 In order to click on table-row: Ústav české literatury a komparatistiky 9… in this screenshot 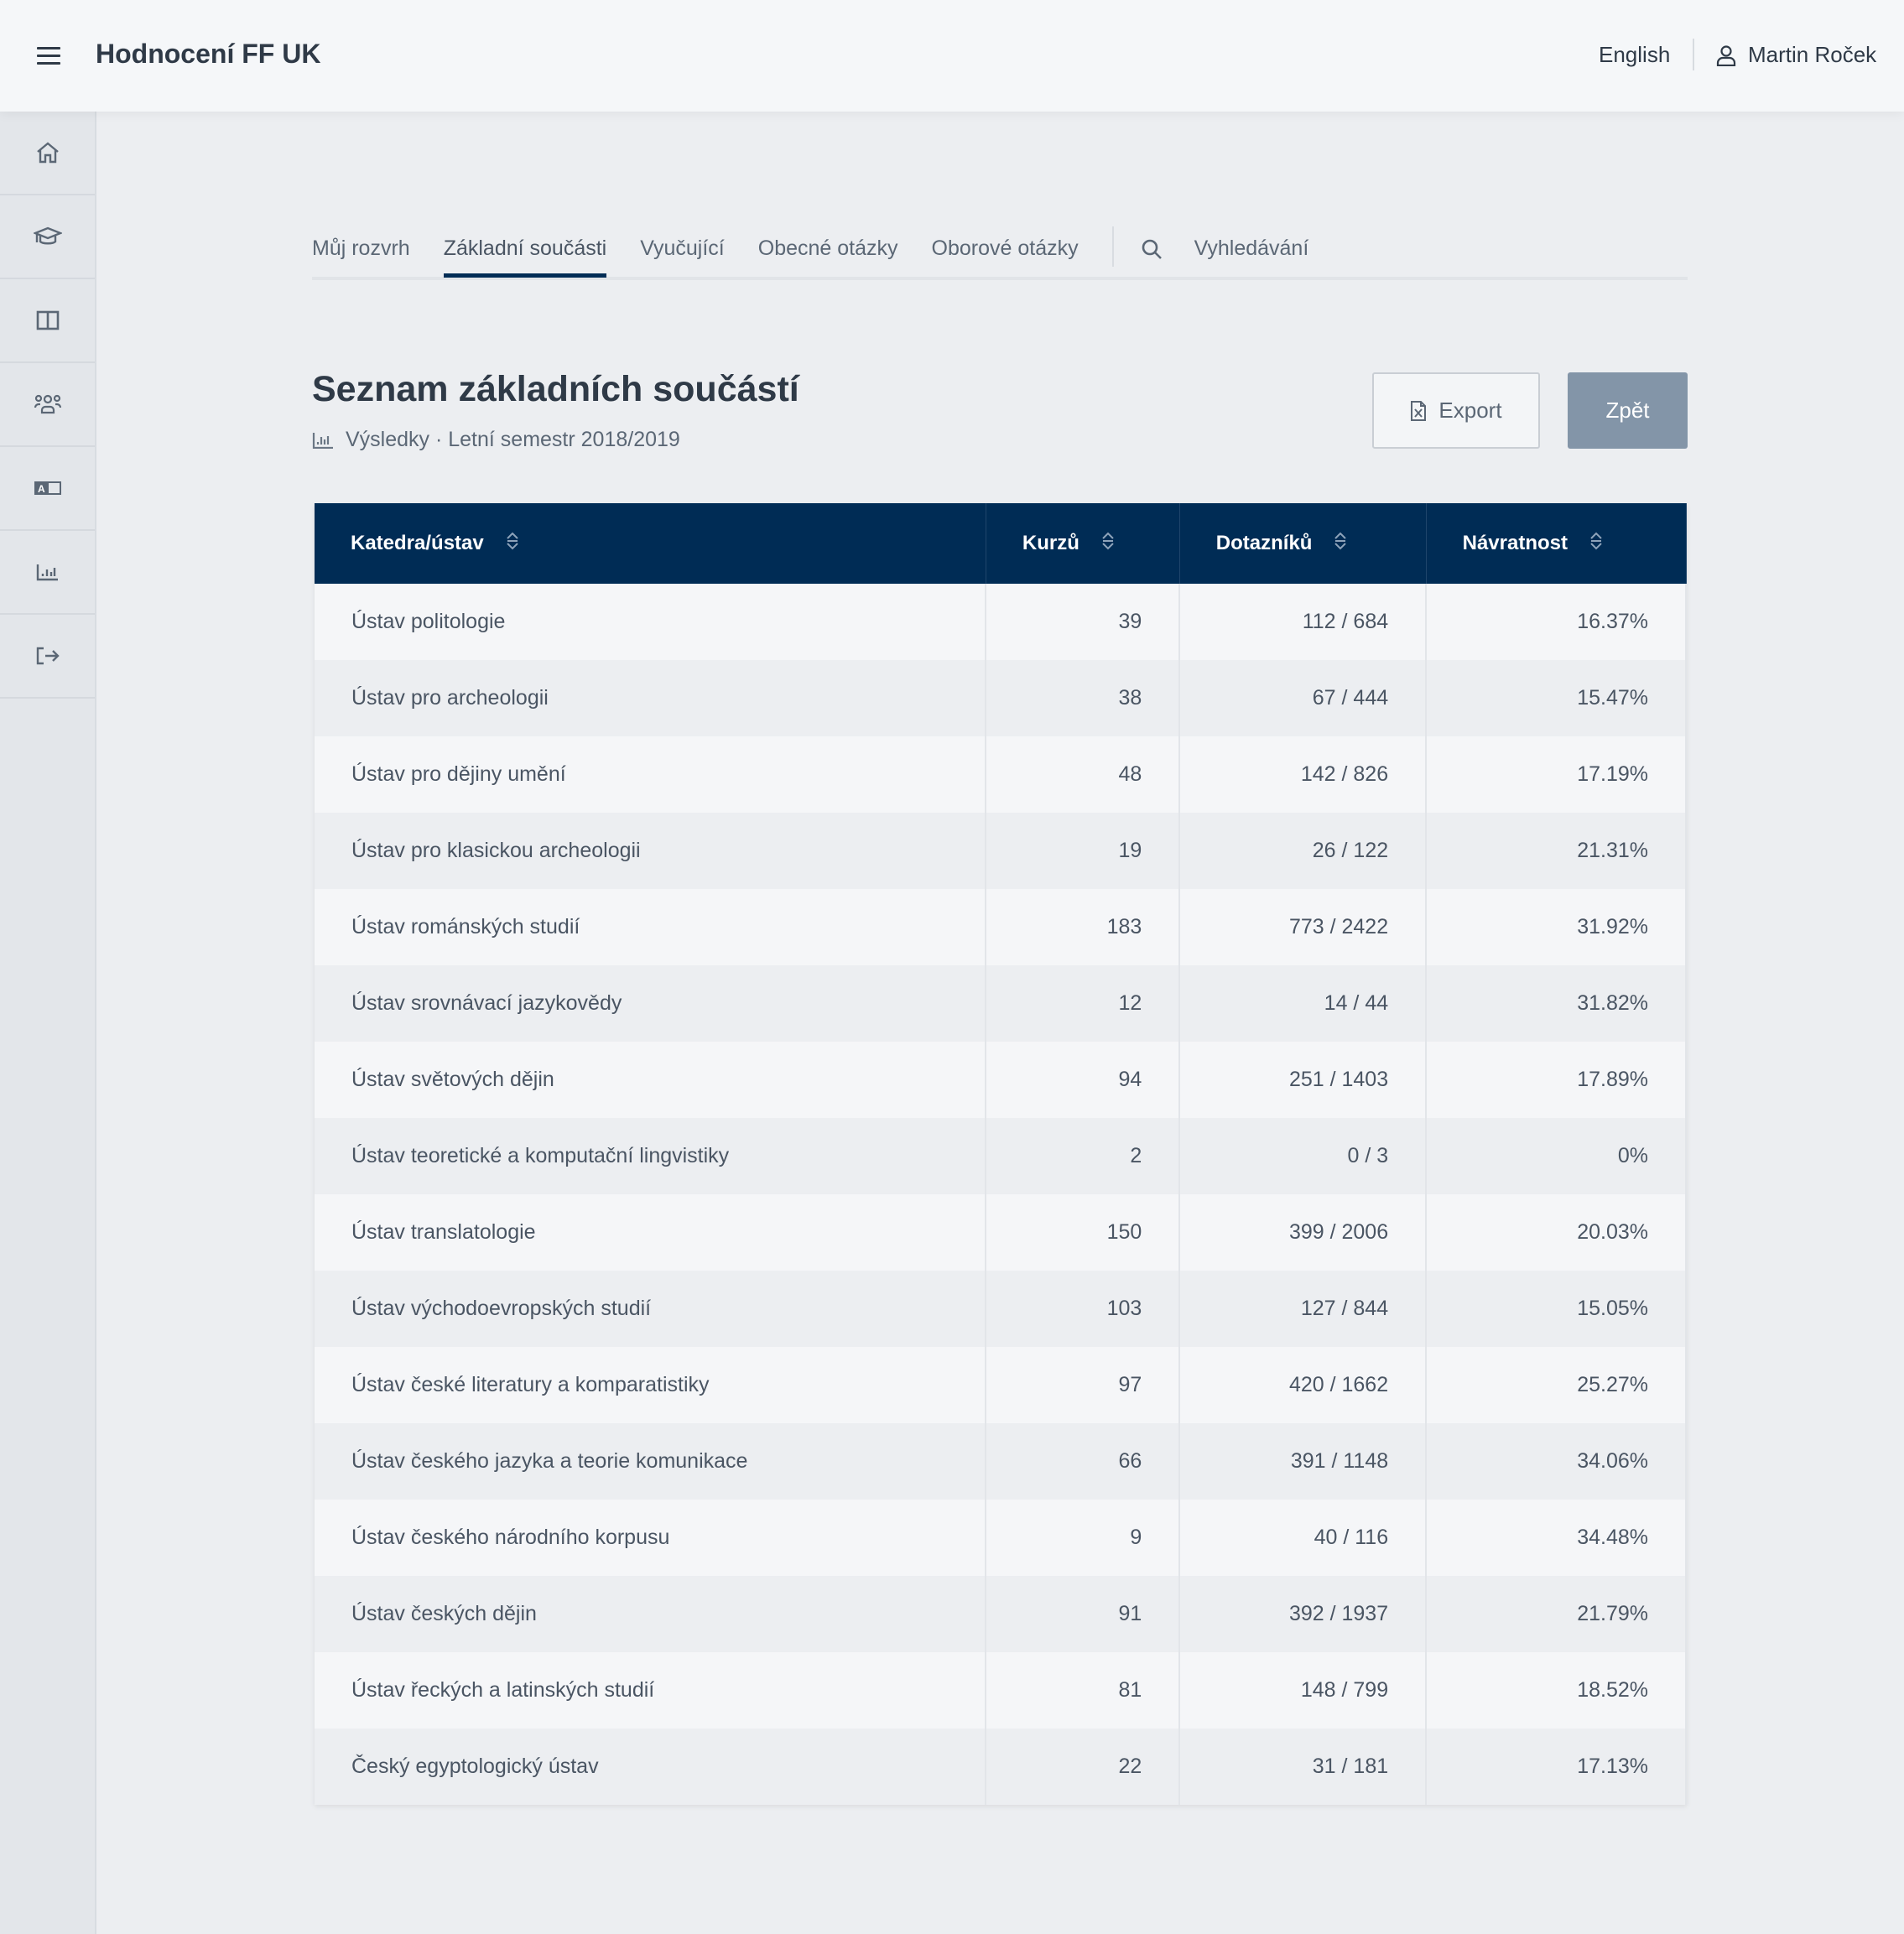, I will do `click(1001, 1385)`.